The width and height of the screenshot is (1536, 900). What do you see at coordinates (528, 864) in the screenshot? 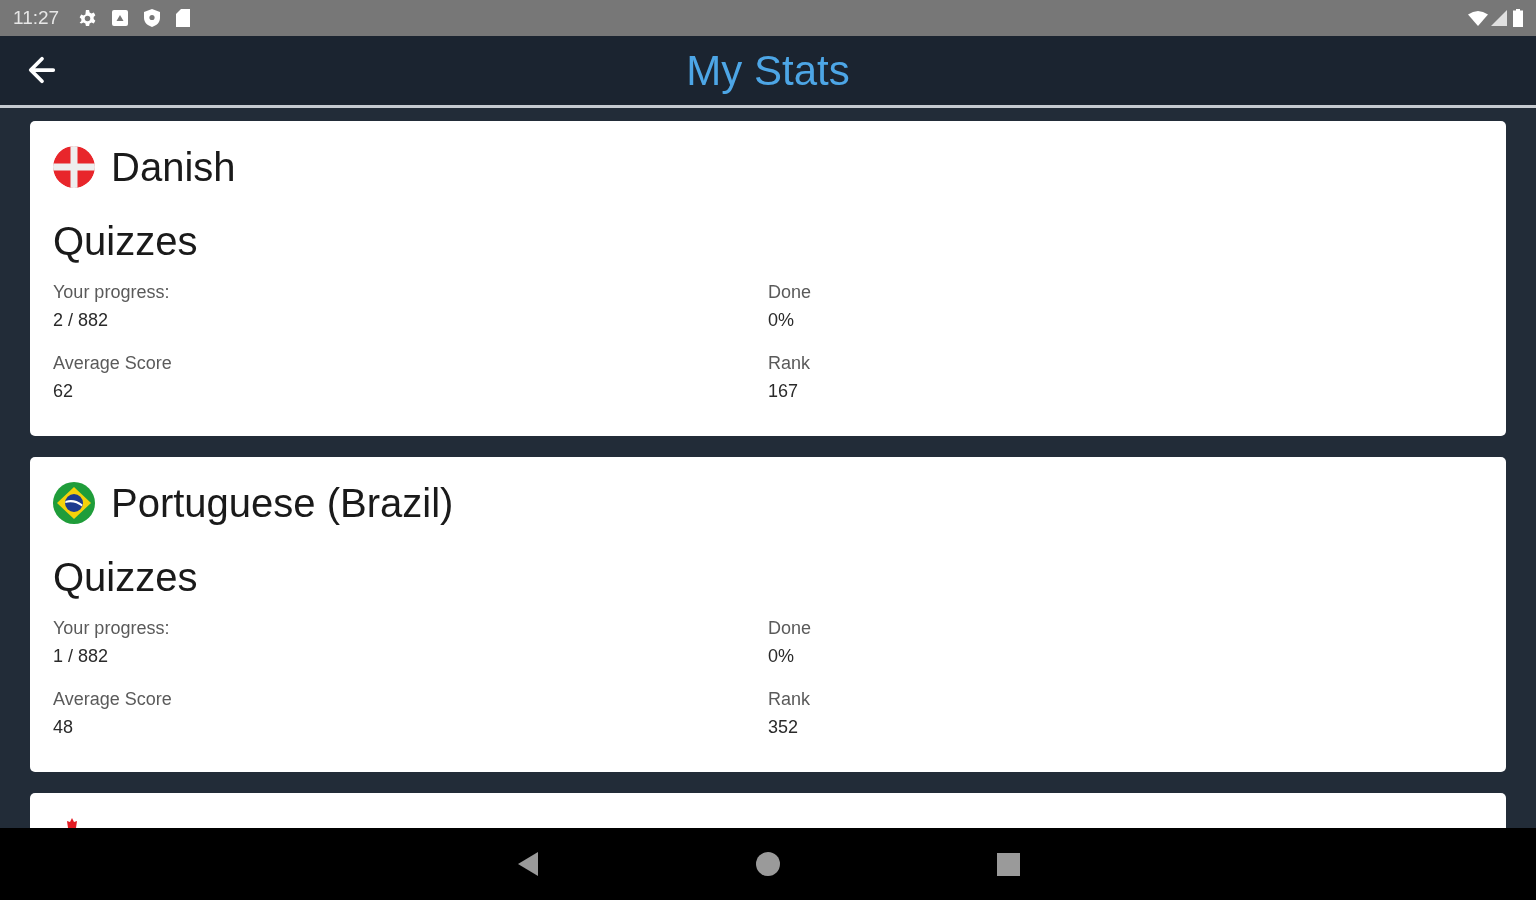
I see `triangle-icon` at bounding box center [528, 864].